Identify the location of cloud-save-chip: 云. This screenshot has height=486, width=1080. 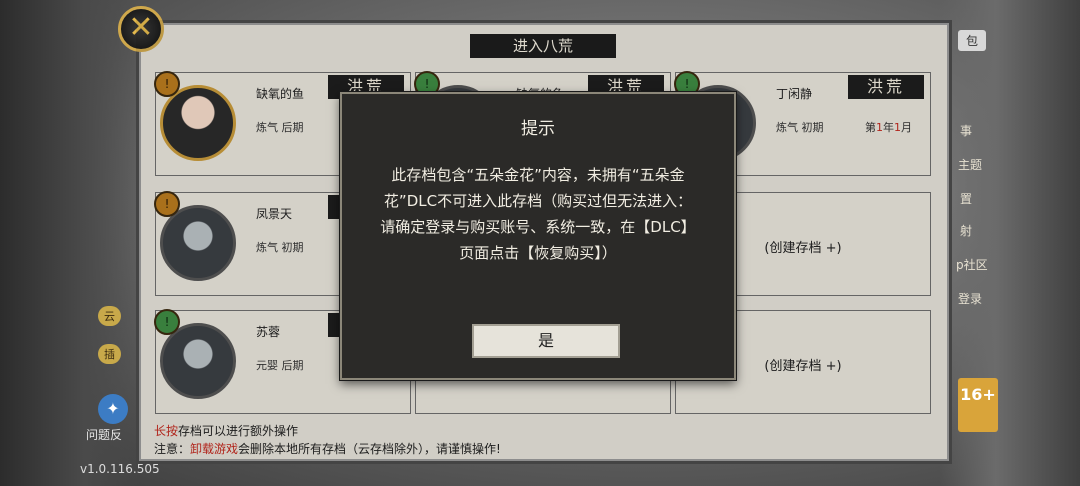
(109, 316).